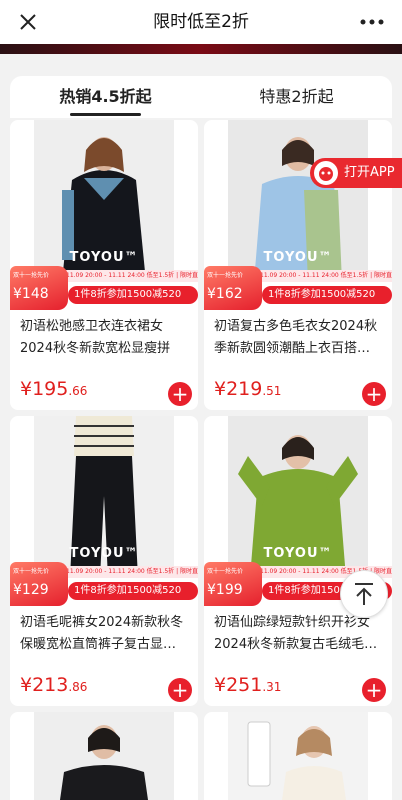 This screenshot has height=800, width=402. What do you see at coordinates (54, 389) in the screenshot?
I see `product-price: ¥195.66` at bounding box center [54, 389].